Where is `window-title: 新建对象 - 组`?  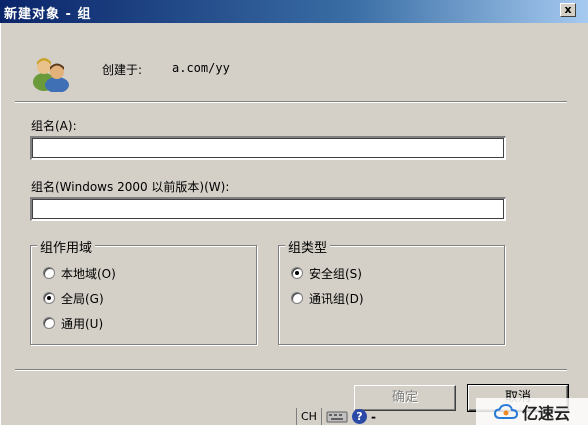
window-title: 新建对象 - 组 is located at coordinates (48, 14).